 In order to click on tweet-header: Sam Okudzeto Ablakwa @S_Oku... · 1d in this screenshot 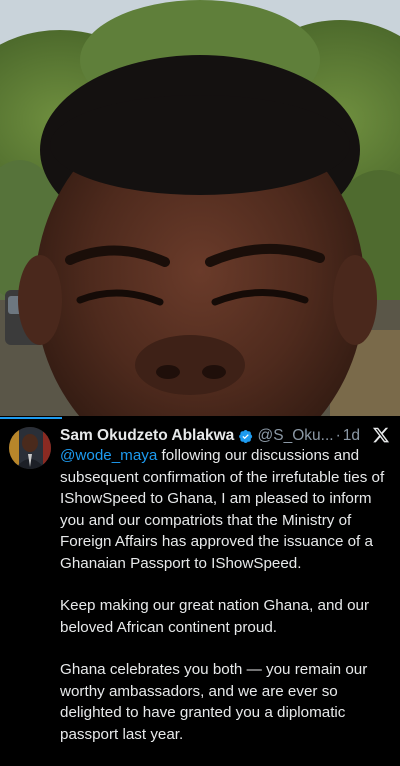, I will do `click(210, 436)`.